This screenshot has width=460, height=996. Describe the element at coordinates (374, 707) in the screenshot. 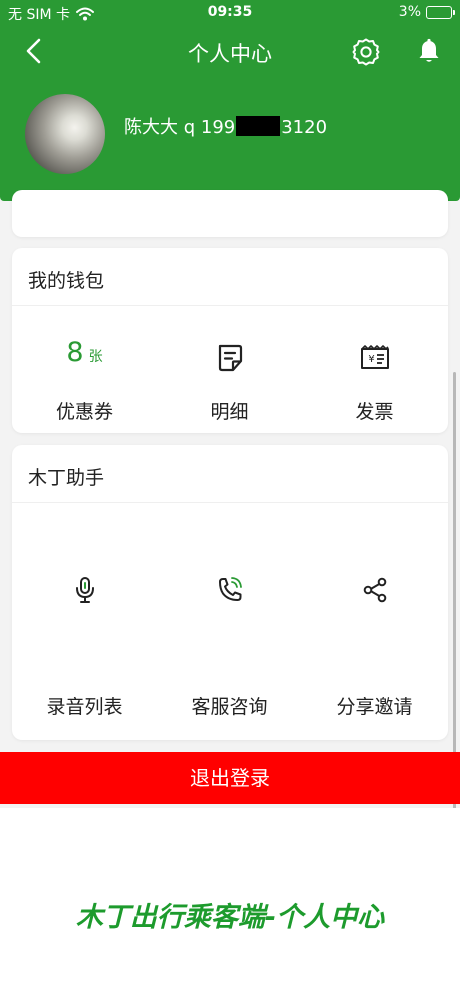

I see `share-invite-label: 分享邀请` at that location.